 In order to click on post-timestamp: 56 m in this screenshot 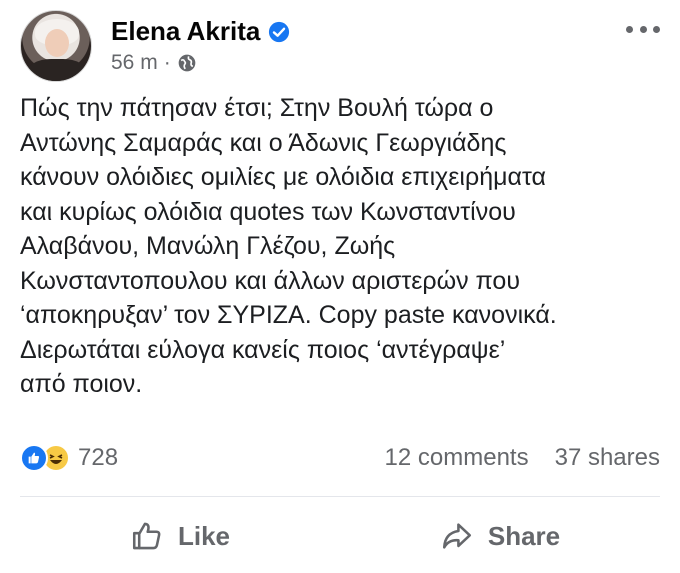, I will do `click(134, 63)`.